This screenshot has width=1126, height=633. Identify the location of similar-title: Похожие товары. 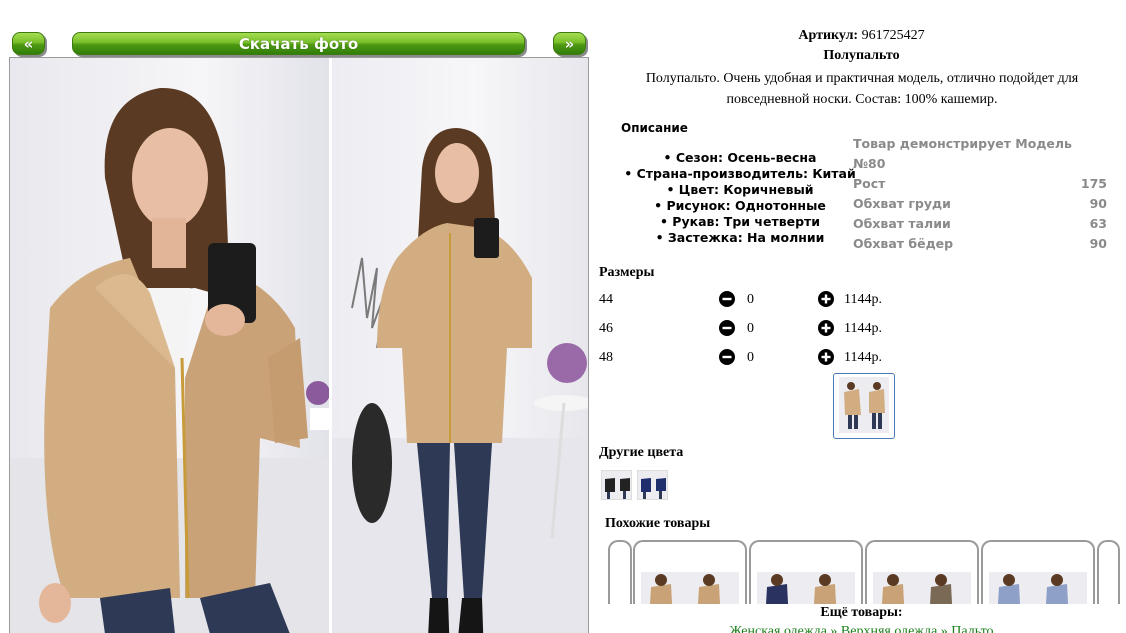
(658, 523).